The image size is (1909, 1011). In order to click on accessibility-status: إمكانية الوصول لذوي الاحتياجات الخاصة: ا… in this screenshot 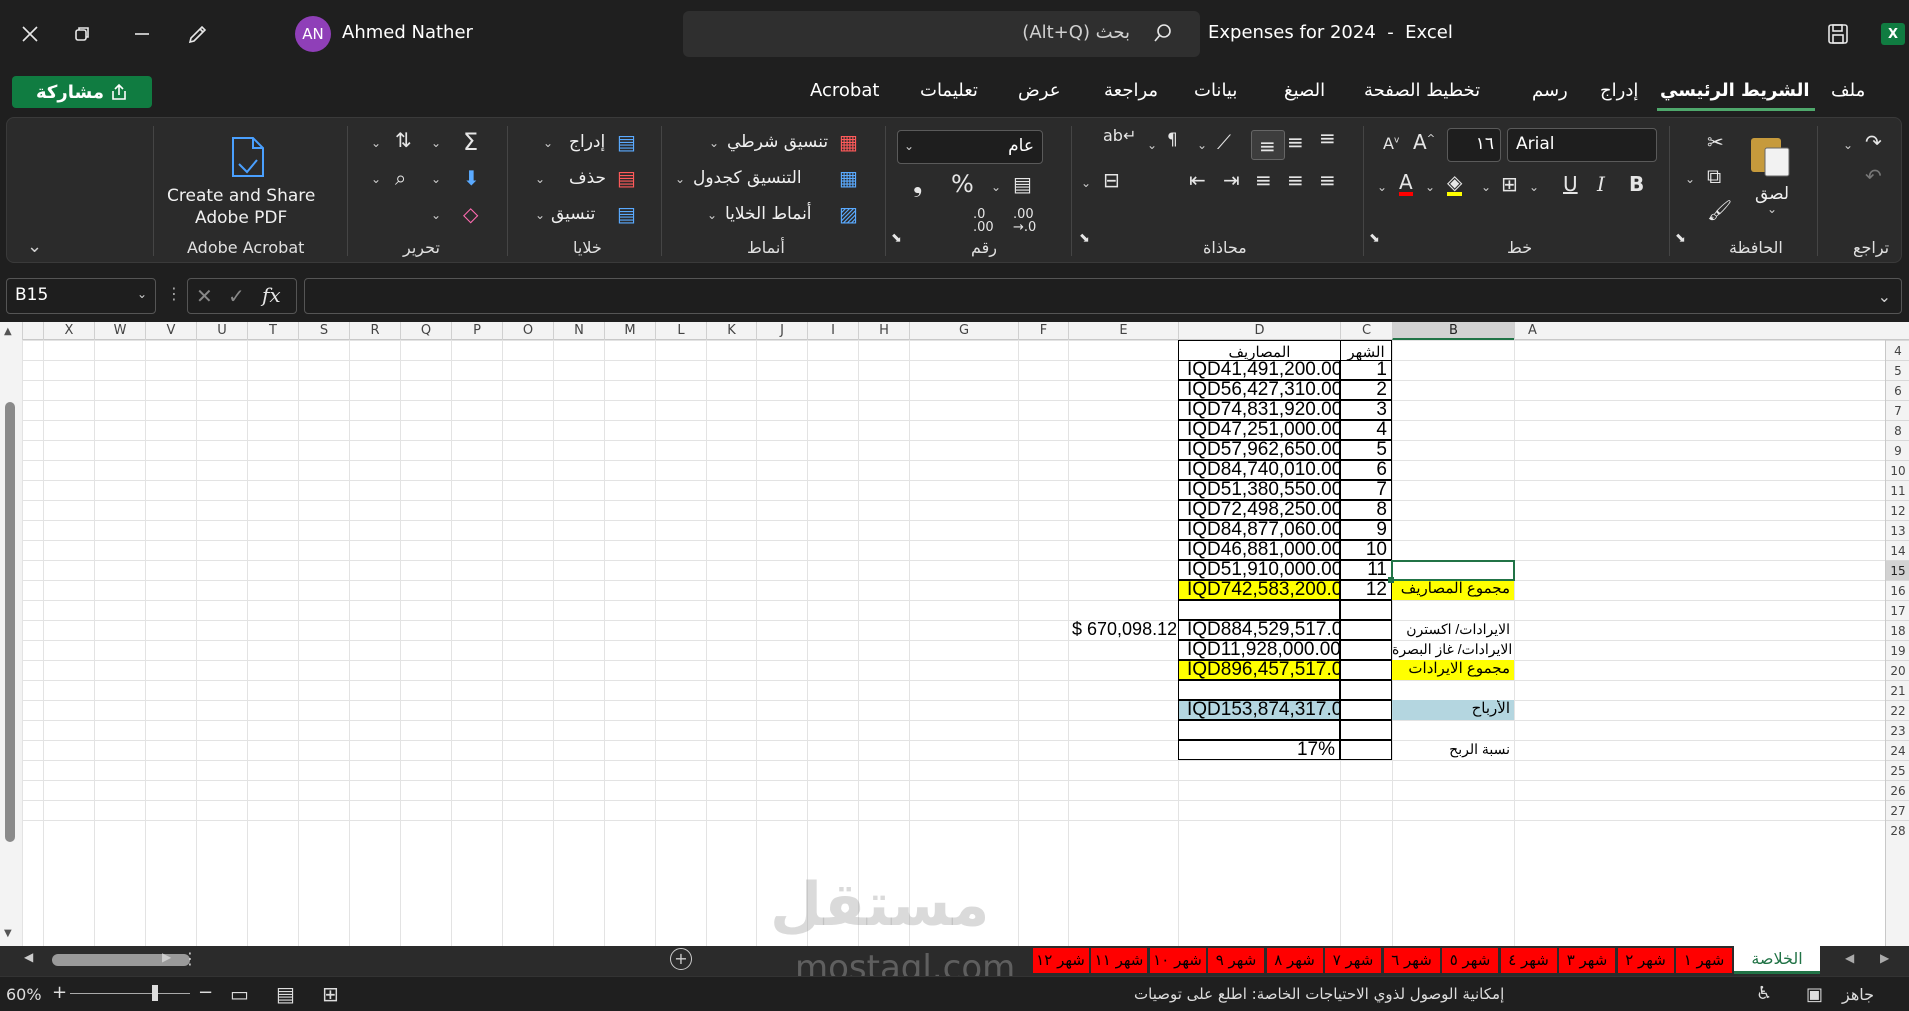, I will do `click(1319, 994)`.